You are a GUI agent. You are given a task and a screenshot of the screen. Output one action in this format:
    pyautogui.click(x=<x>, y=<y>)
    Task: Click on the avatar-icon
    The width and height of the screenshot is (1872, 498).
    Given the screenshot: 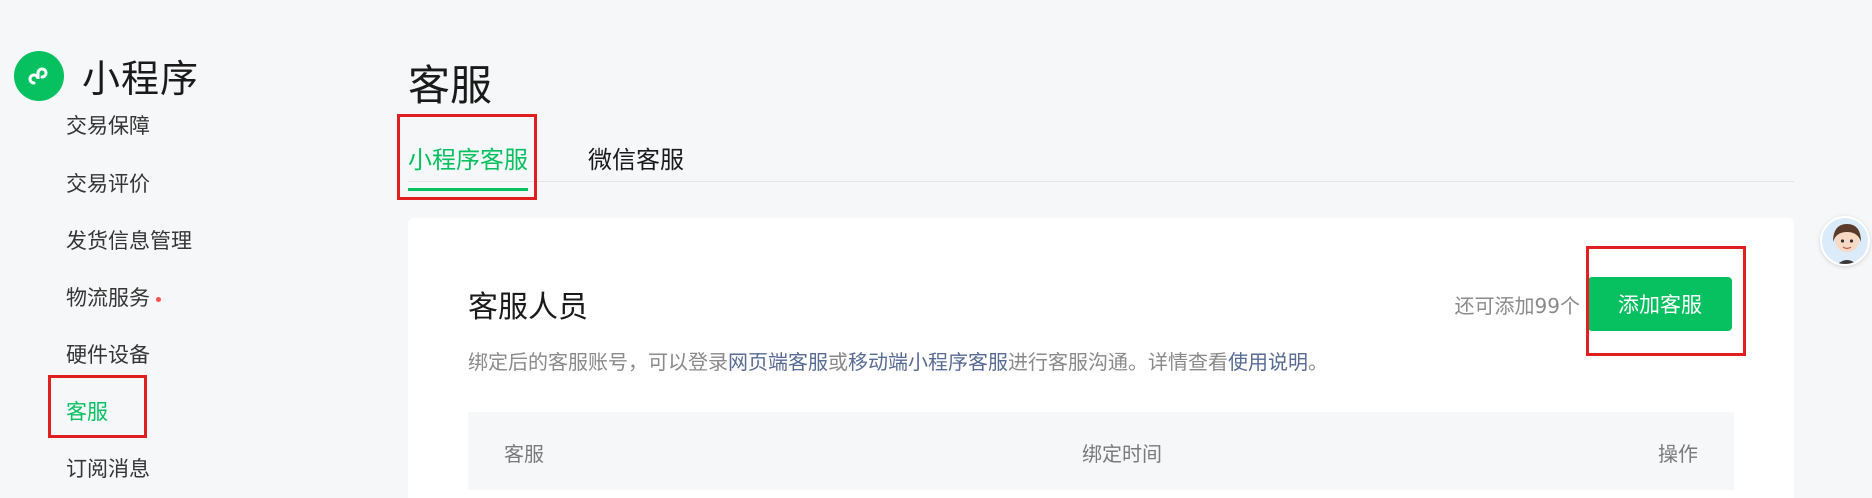 What is the action you would take?
    pyautogui.click(x=1847, y=244)
    